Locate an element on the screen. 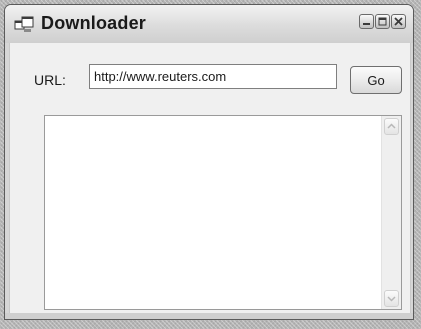 The image size is (421, 329). vertical-scrollbar is located at coordinates (391, 212).